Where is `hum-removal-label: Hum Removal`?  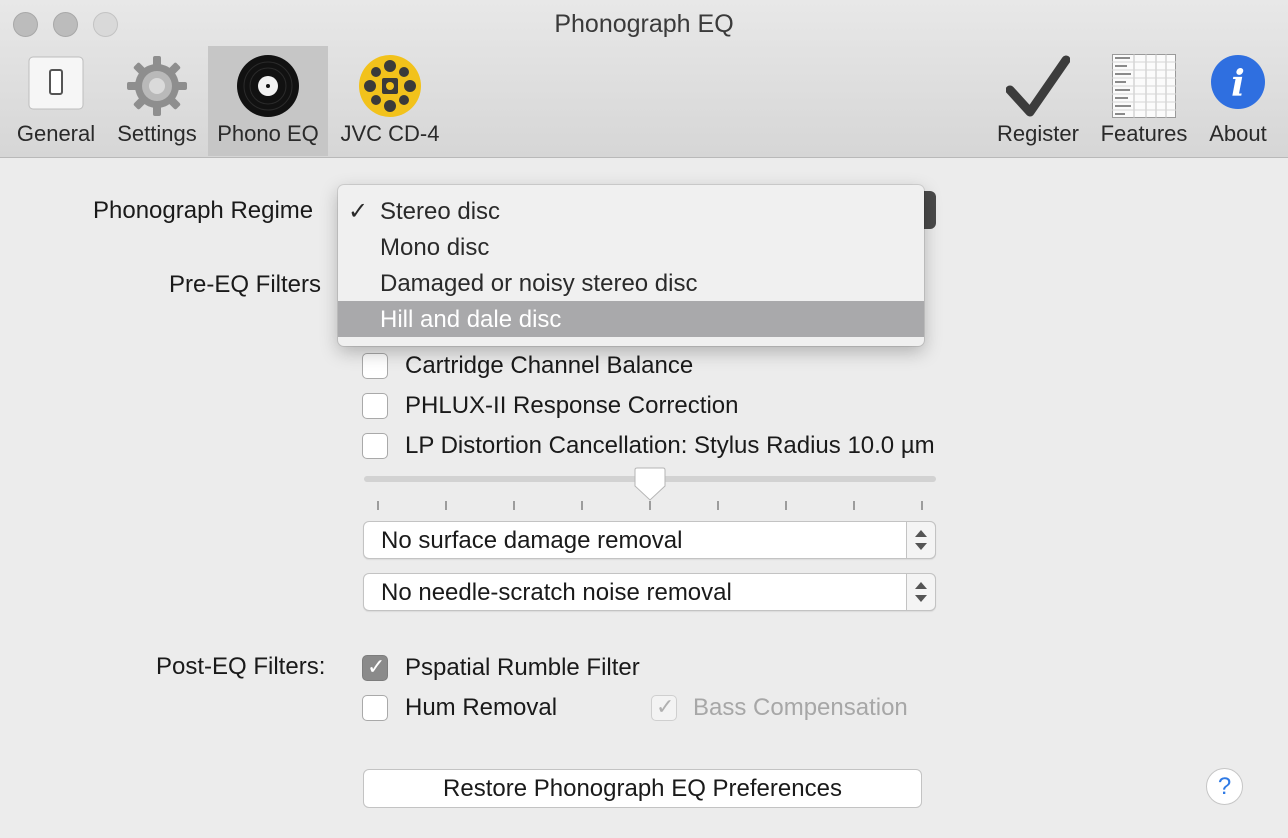
hum-removal-label: Hum Removal is located at coordinates (481, 707).